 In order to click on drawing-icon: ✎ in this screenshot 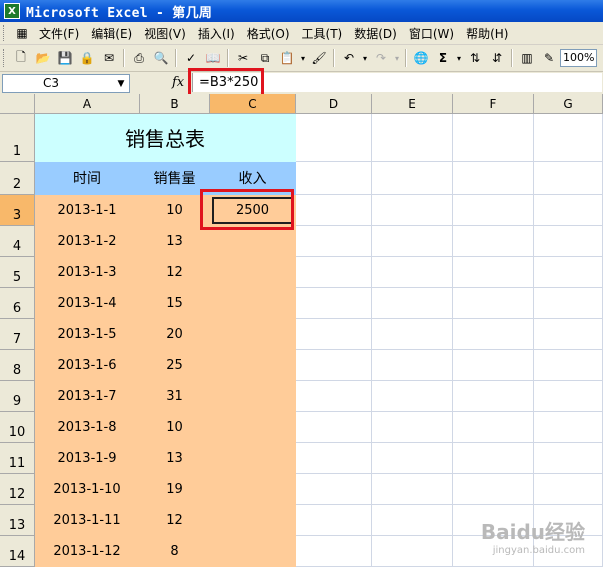, I will do `click(549, 58)`.